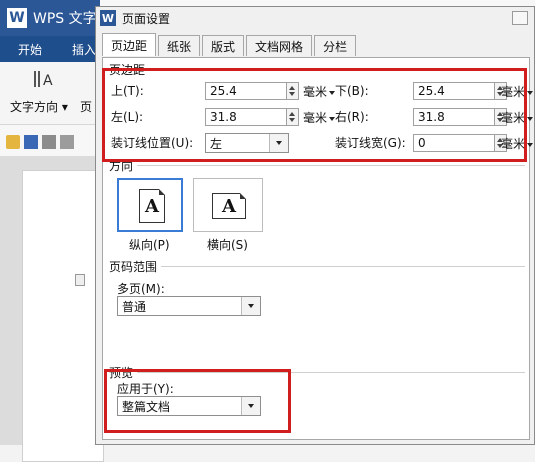  I want to click on document-icon, so click(80, 280).